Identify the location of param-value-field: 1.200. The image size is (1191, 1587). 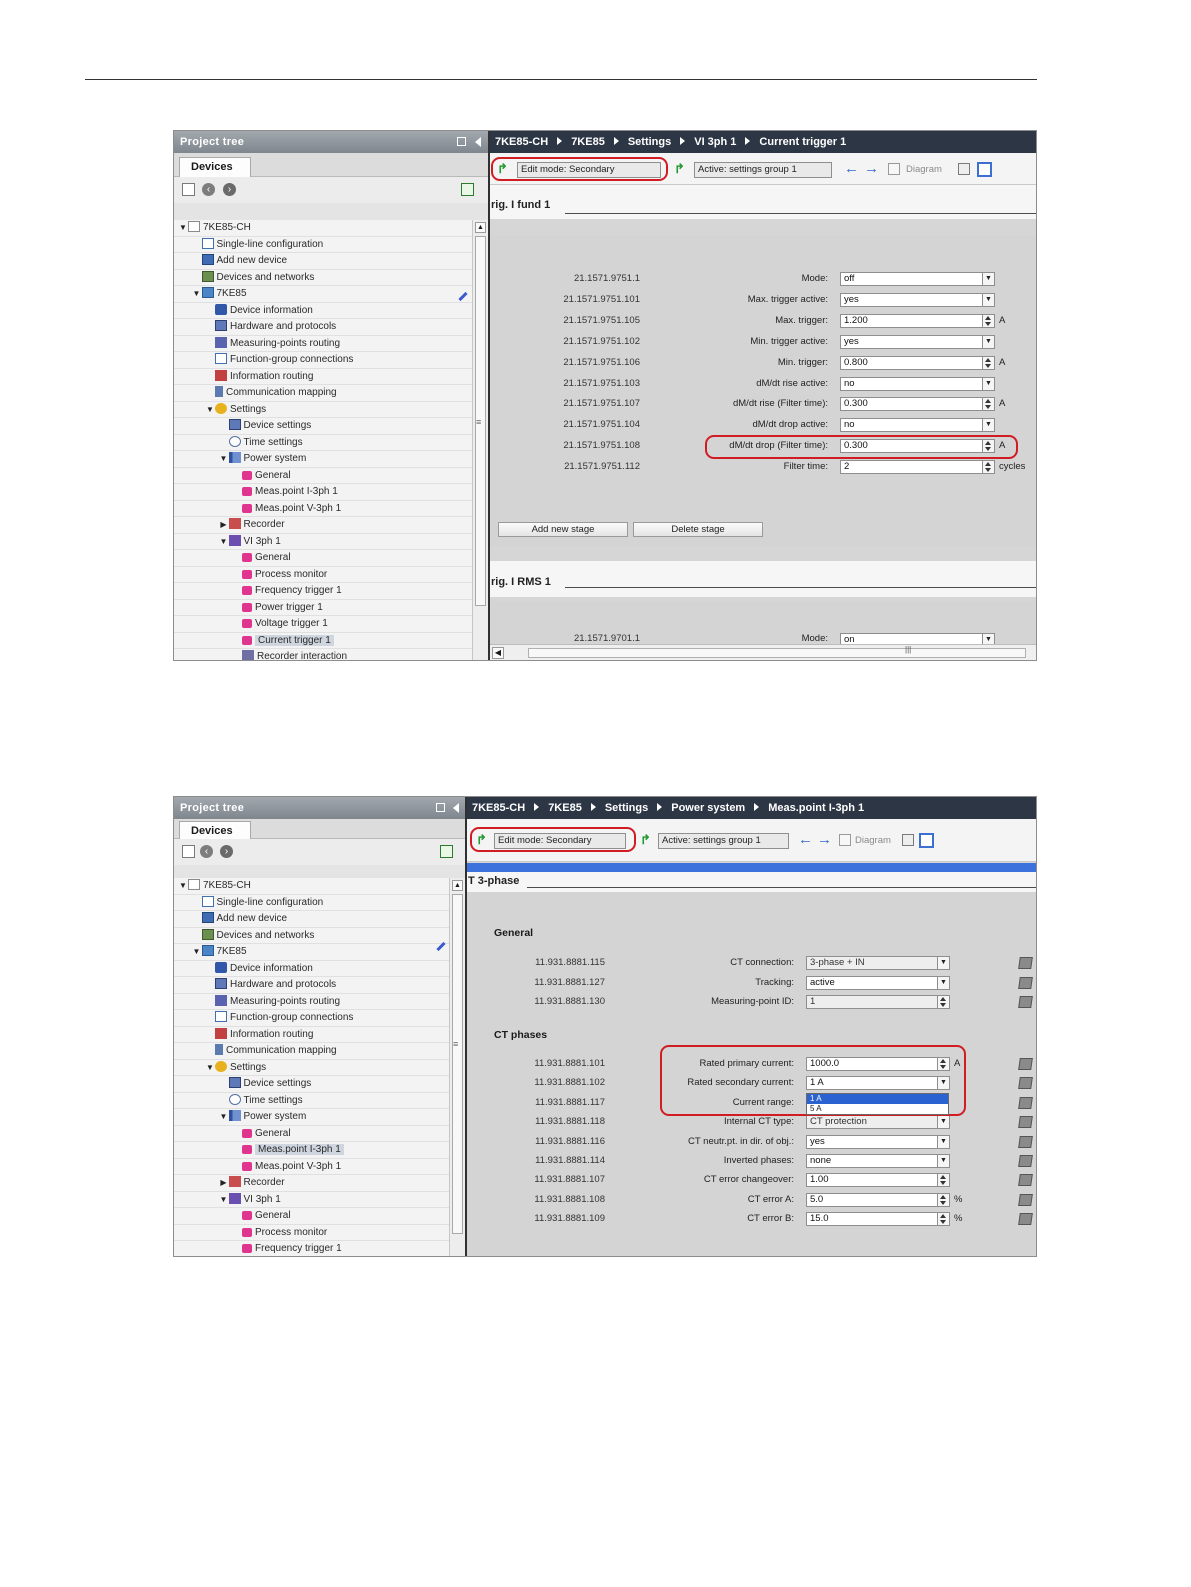
(911, 320).